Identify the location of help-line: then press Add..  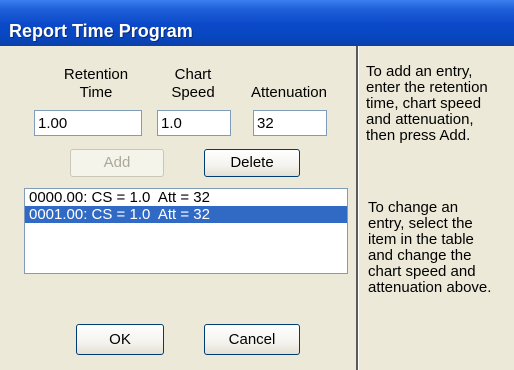
(418, 135).